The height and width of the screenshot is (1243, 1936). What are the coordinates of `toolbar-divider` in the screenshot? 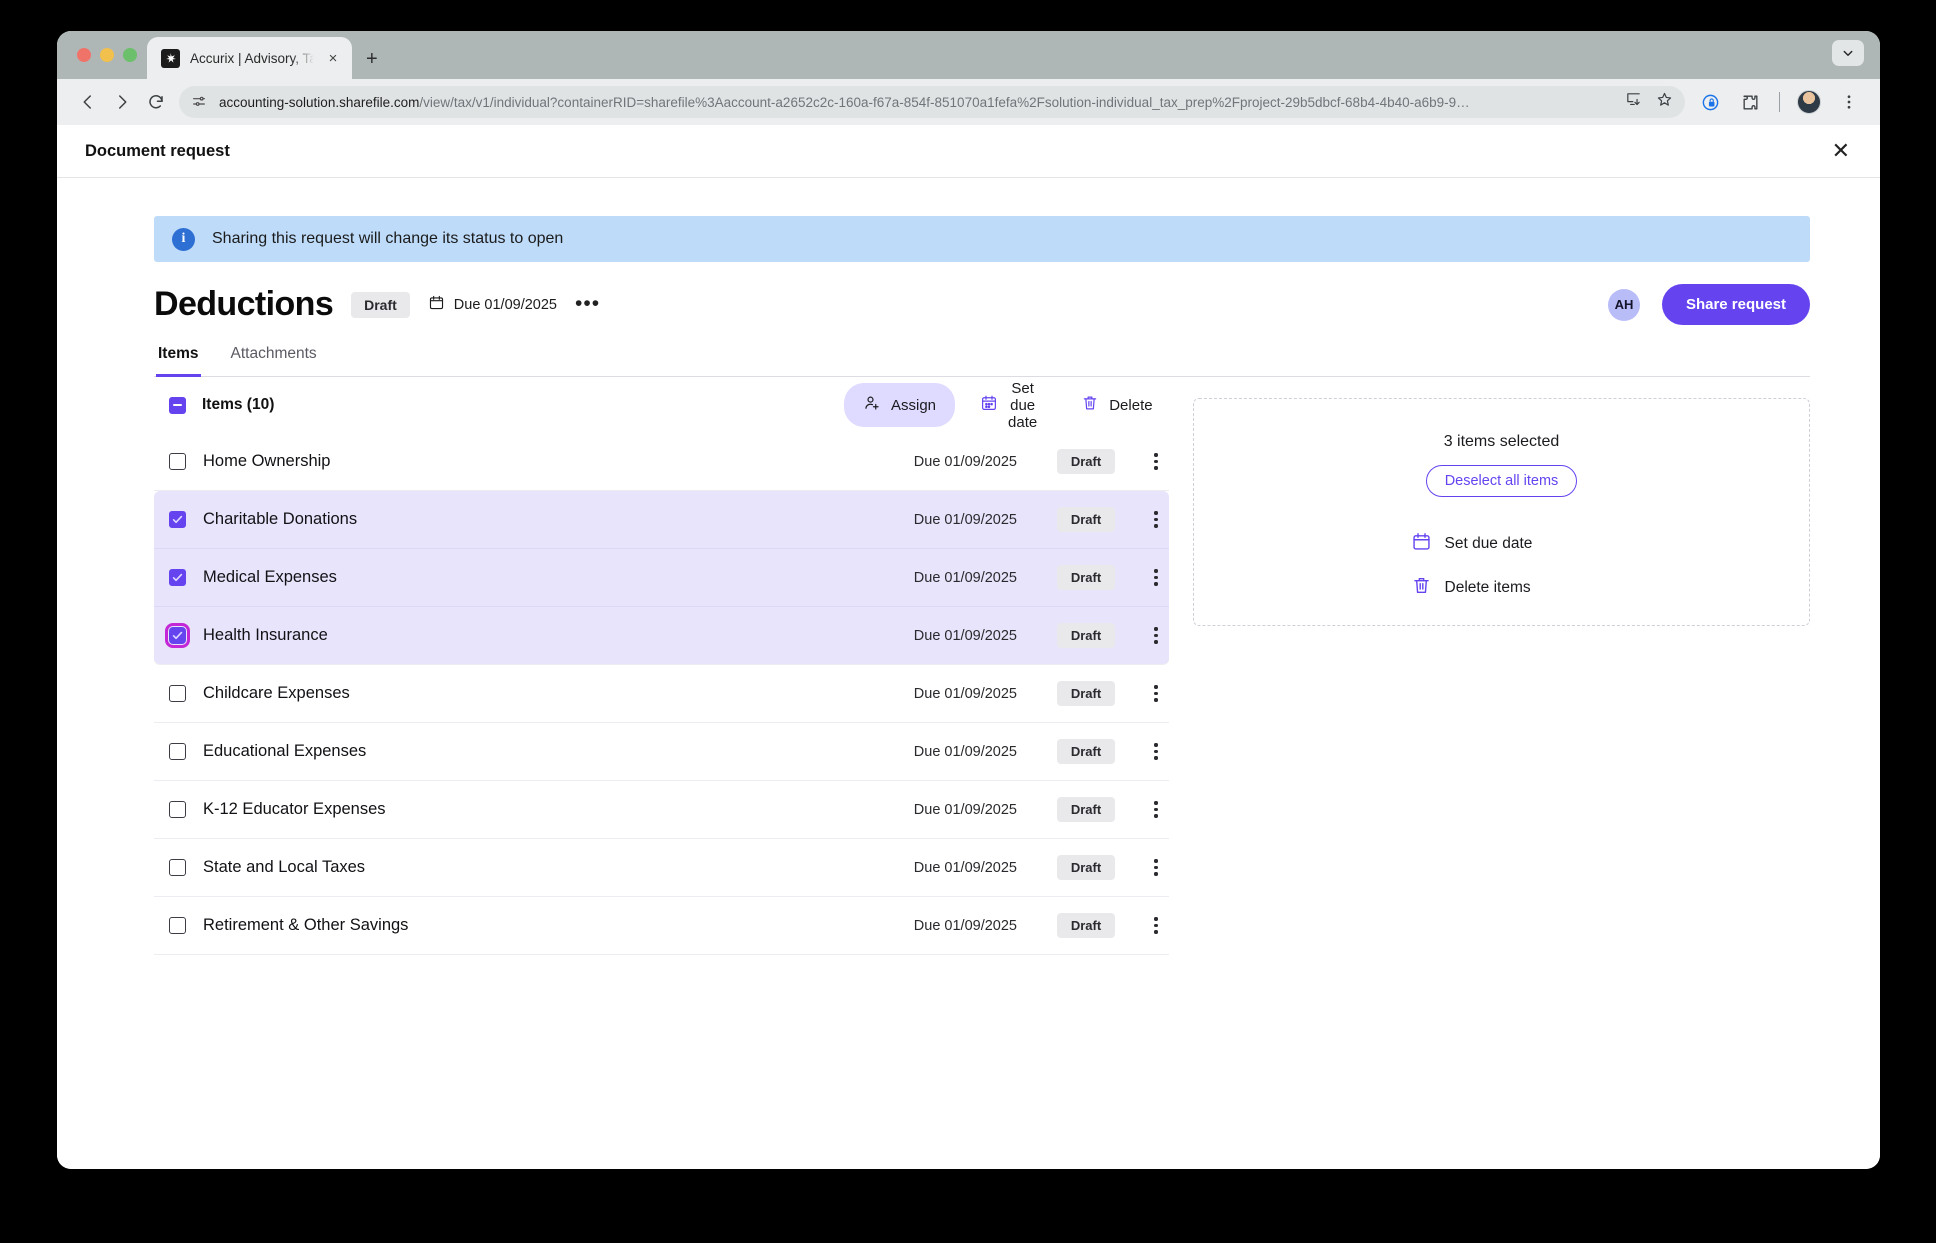 It's located at (1779, 102).